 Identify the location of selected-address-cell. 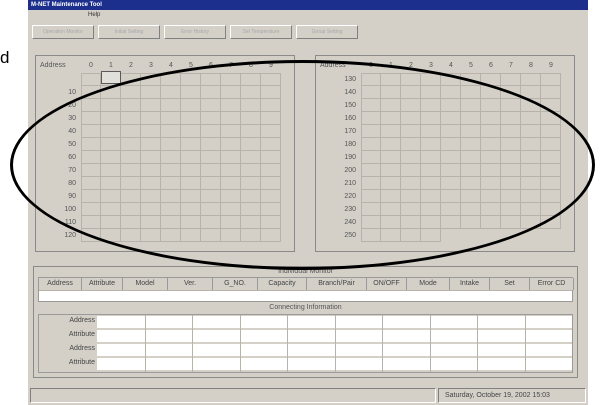
(111, 77).